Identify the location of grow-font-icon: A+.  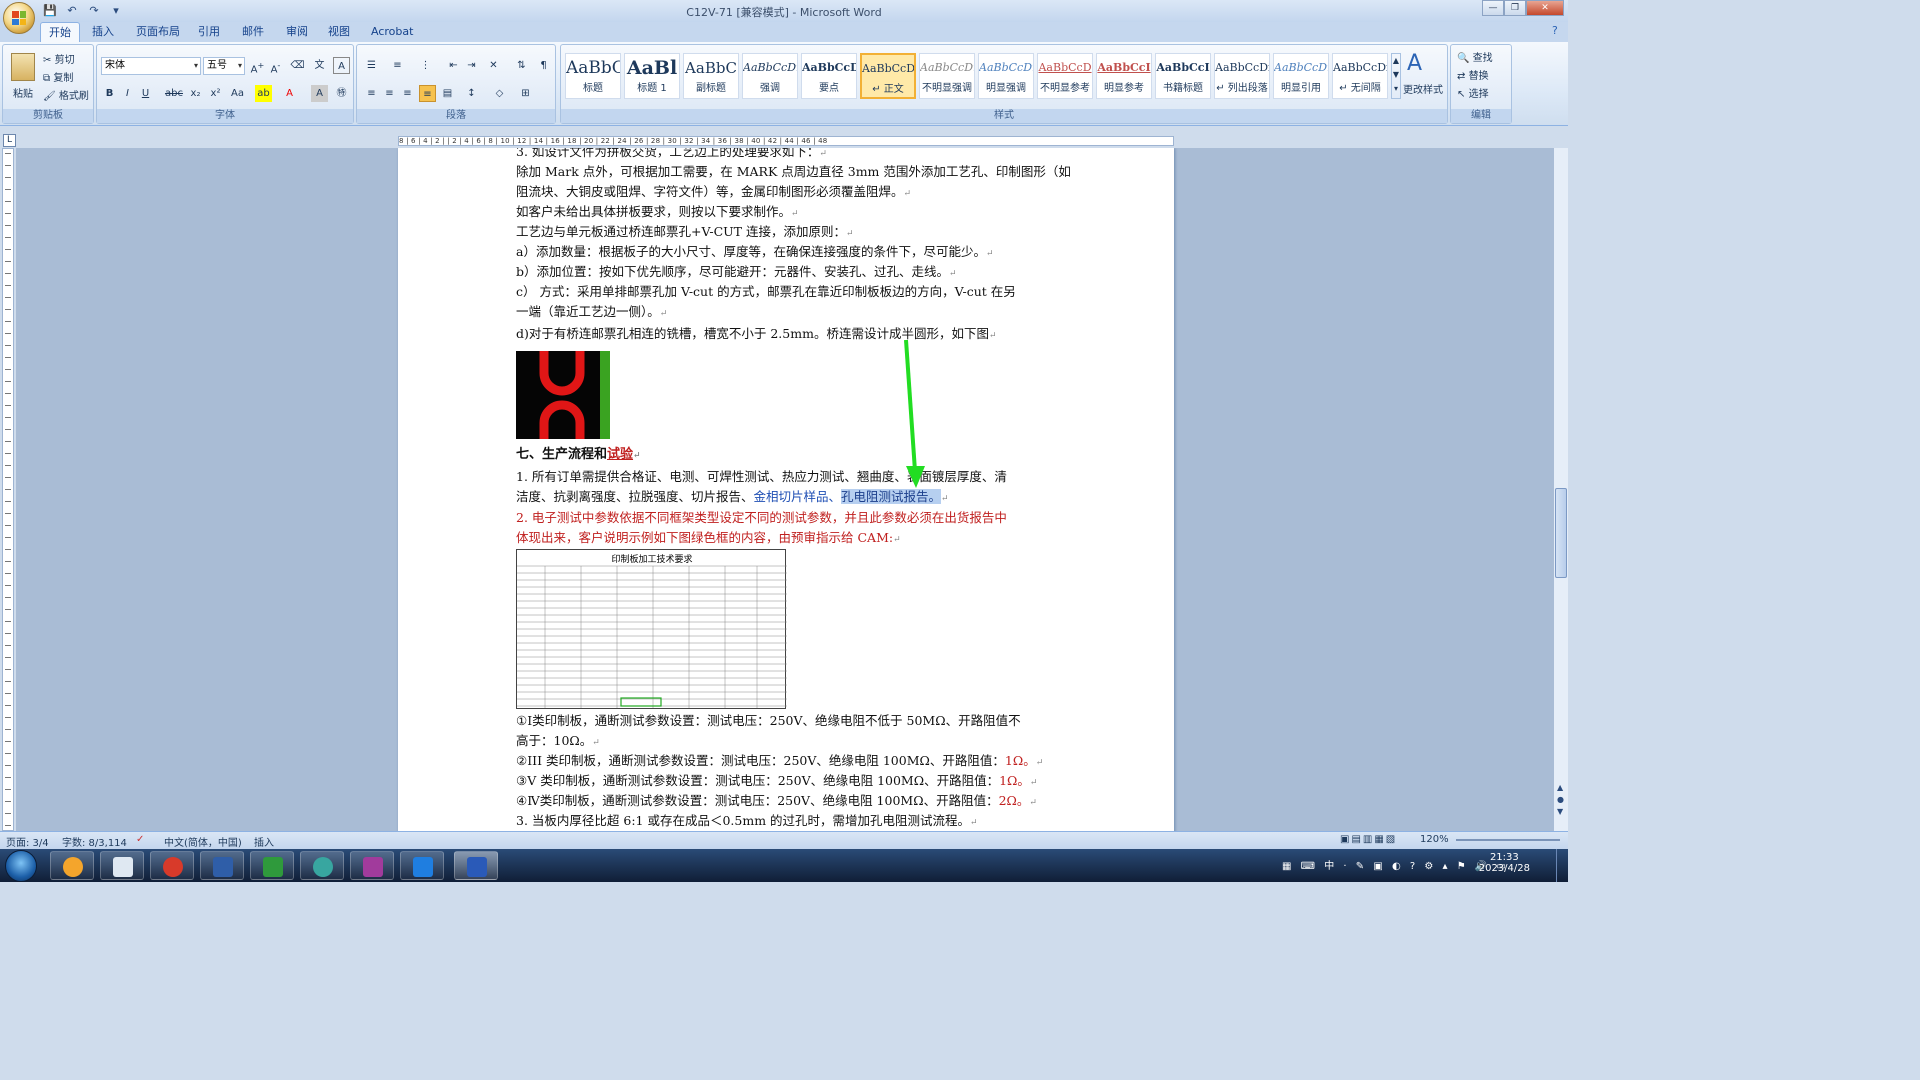
(257, 66).